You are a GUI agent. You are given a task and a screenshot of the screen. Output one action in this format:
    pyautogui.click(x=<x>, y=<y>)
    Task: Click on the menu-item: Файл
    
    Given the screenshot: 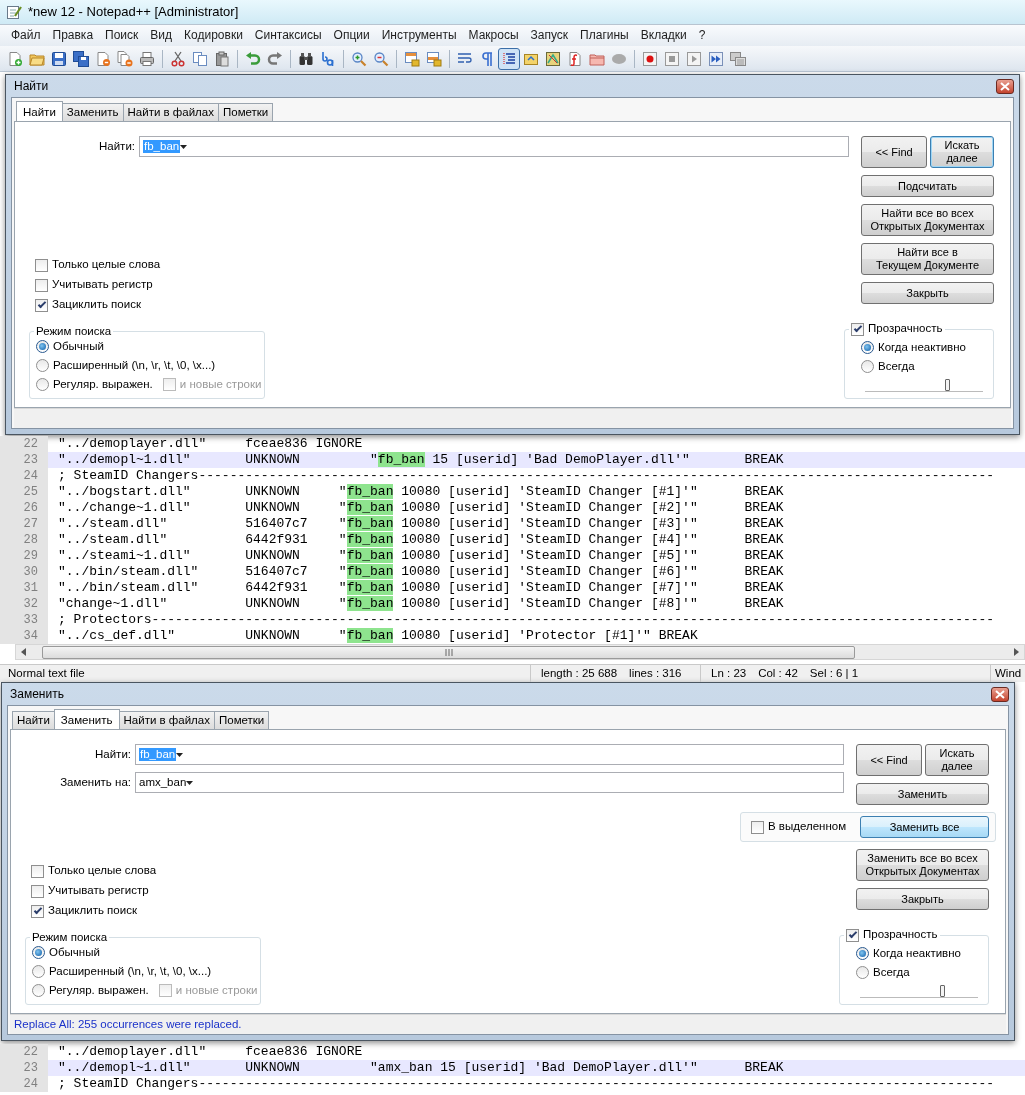 What is the action you would take?
    pyautogui.click(x=26, y=35)
    